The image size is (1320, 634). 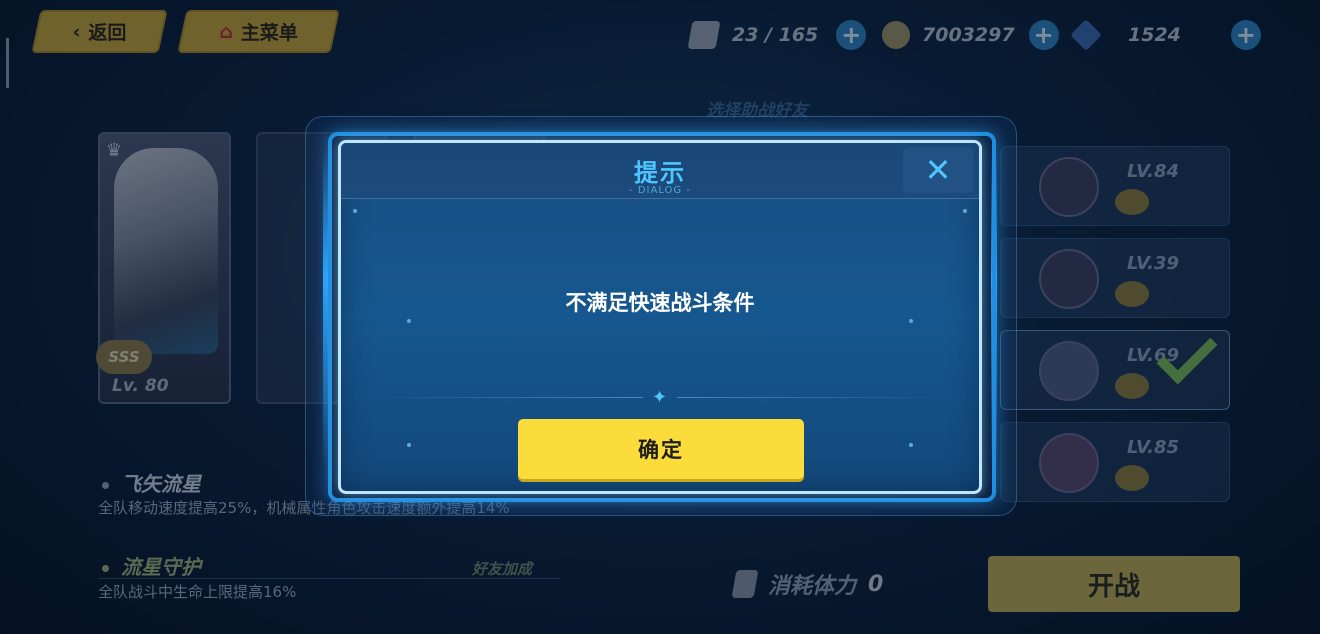 What do you see at coordinates (660, 303) in the screenshot?
I see `dialog-message: 不满足快速战斗条件` at bounding box center [660, 303].